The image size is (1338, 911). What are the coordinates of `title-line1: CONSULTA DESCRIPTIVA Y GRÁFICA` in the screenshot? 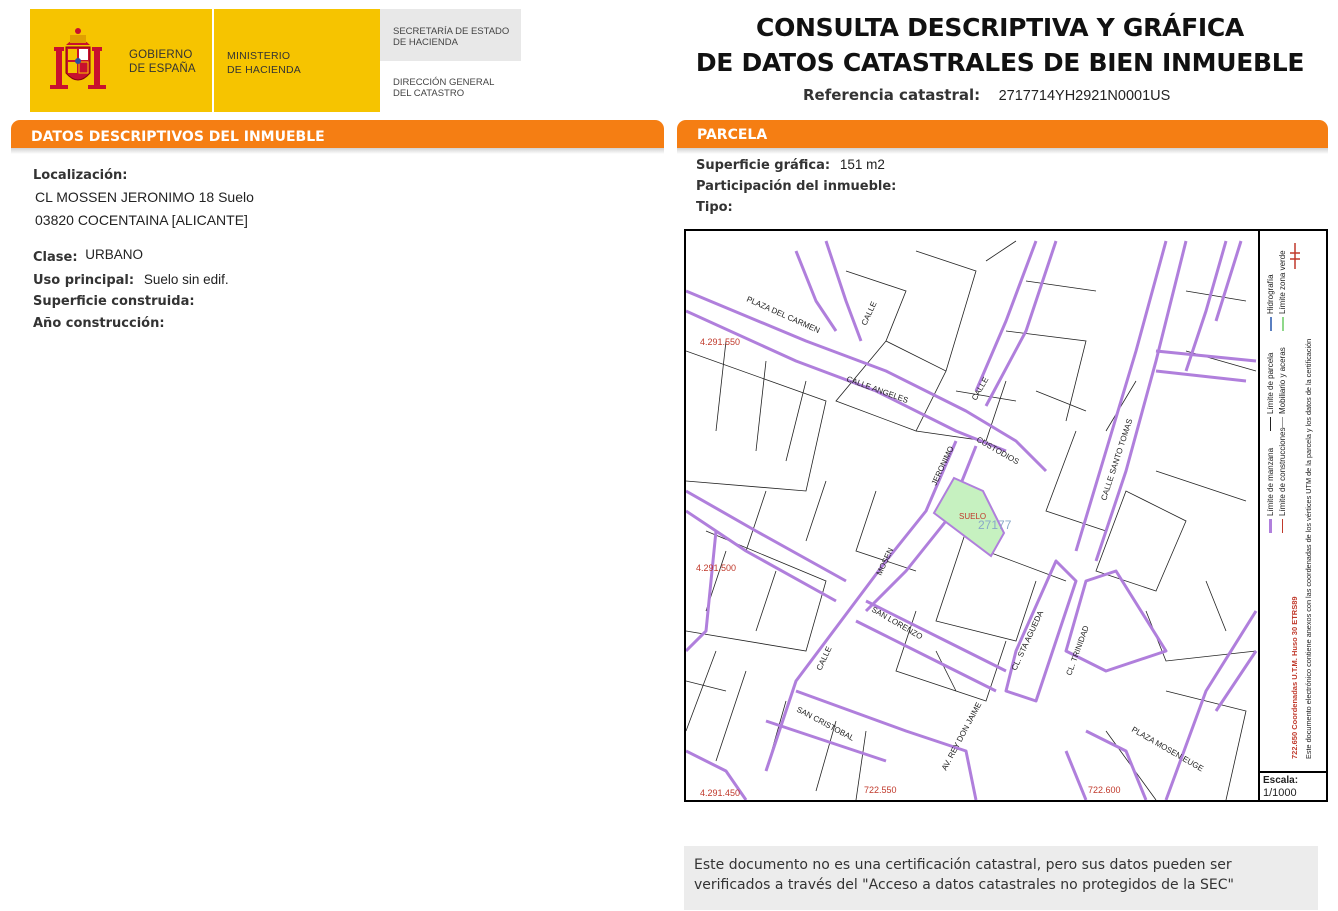 It's located at (1000, 27).